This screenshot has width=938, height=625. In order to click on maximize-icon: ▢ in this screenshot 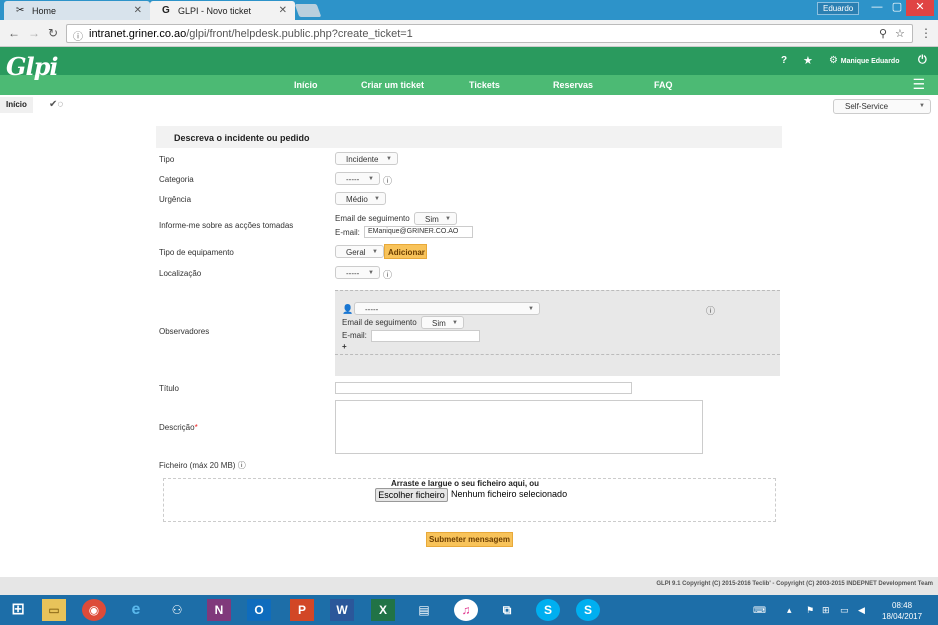, I will do `click(897, 8)`.